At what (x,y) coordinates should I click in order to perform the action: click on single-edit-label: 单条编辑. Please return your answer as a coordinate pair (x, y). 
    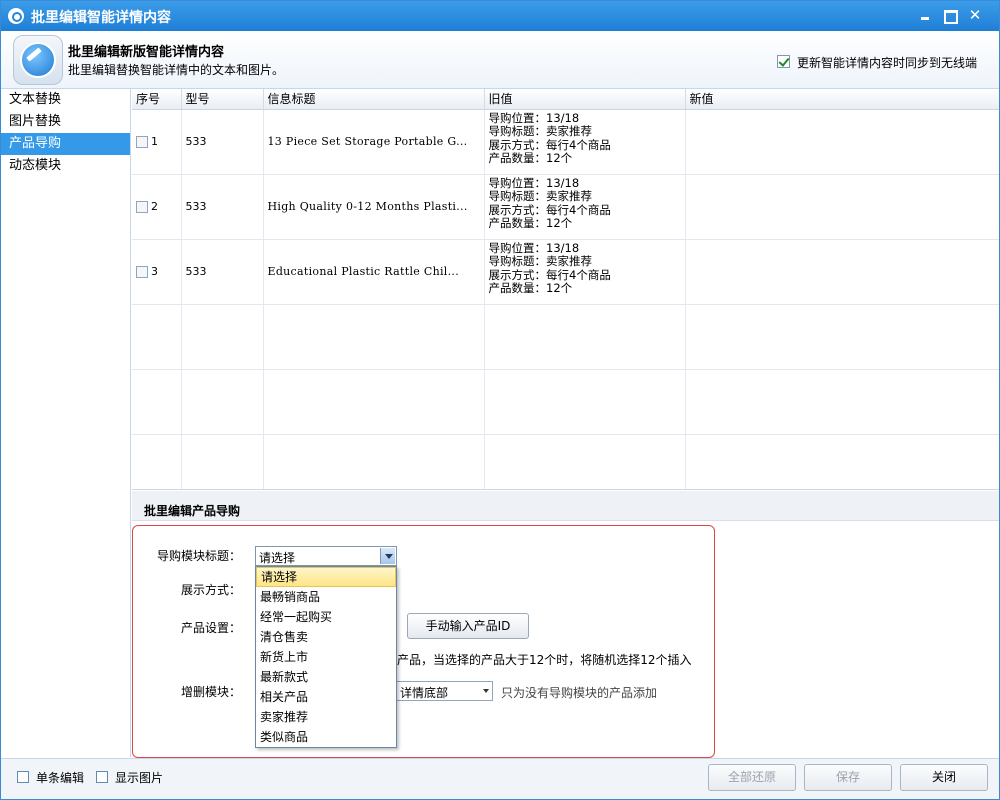
    Looking at the image, I should click on (60, 777).